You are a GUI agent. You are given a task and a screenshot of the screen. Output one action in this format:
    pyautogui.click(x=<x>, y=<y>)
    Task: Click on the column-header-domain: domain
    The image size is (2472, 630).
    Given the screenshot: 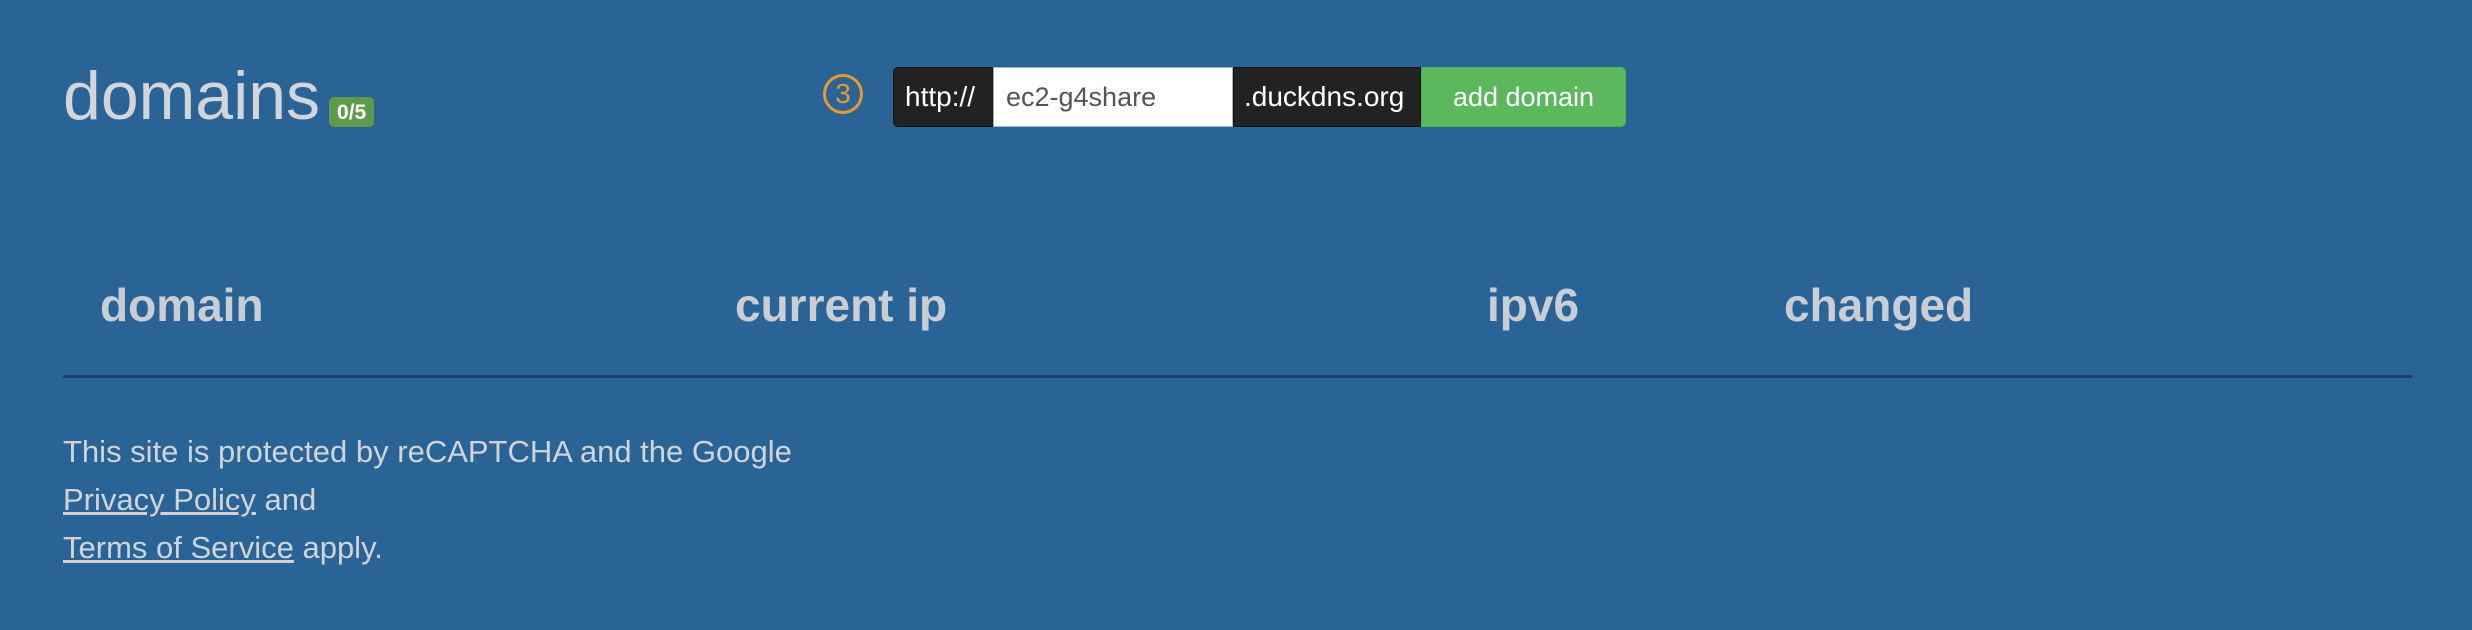 What is the action you would take?
    pyautogui.click(x=182, y=305)
    